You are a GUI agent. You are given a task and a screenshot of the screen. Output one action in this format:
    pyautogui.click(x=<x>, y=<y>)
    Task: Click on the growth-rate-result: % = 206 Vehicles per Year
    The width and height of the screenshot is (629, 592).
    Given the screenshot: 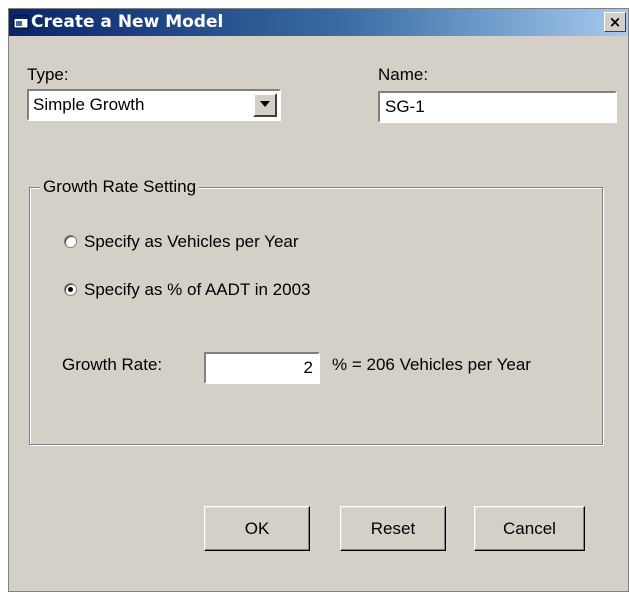 What is the action you would take?
    pyautogui.click(x=431, y=364)
    